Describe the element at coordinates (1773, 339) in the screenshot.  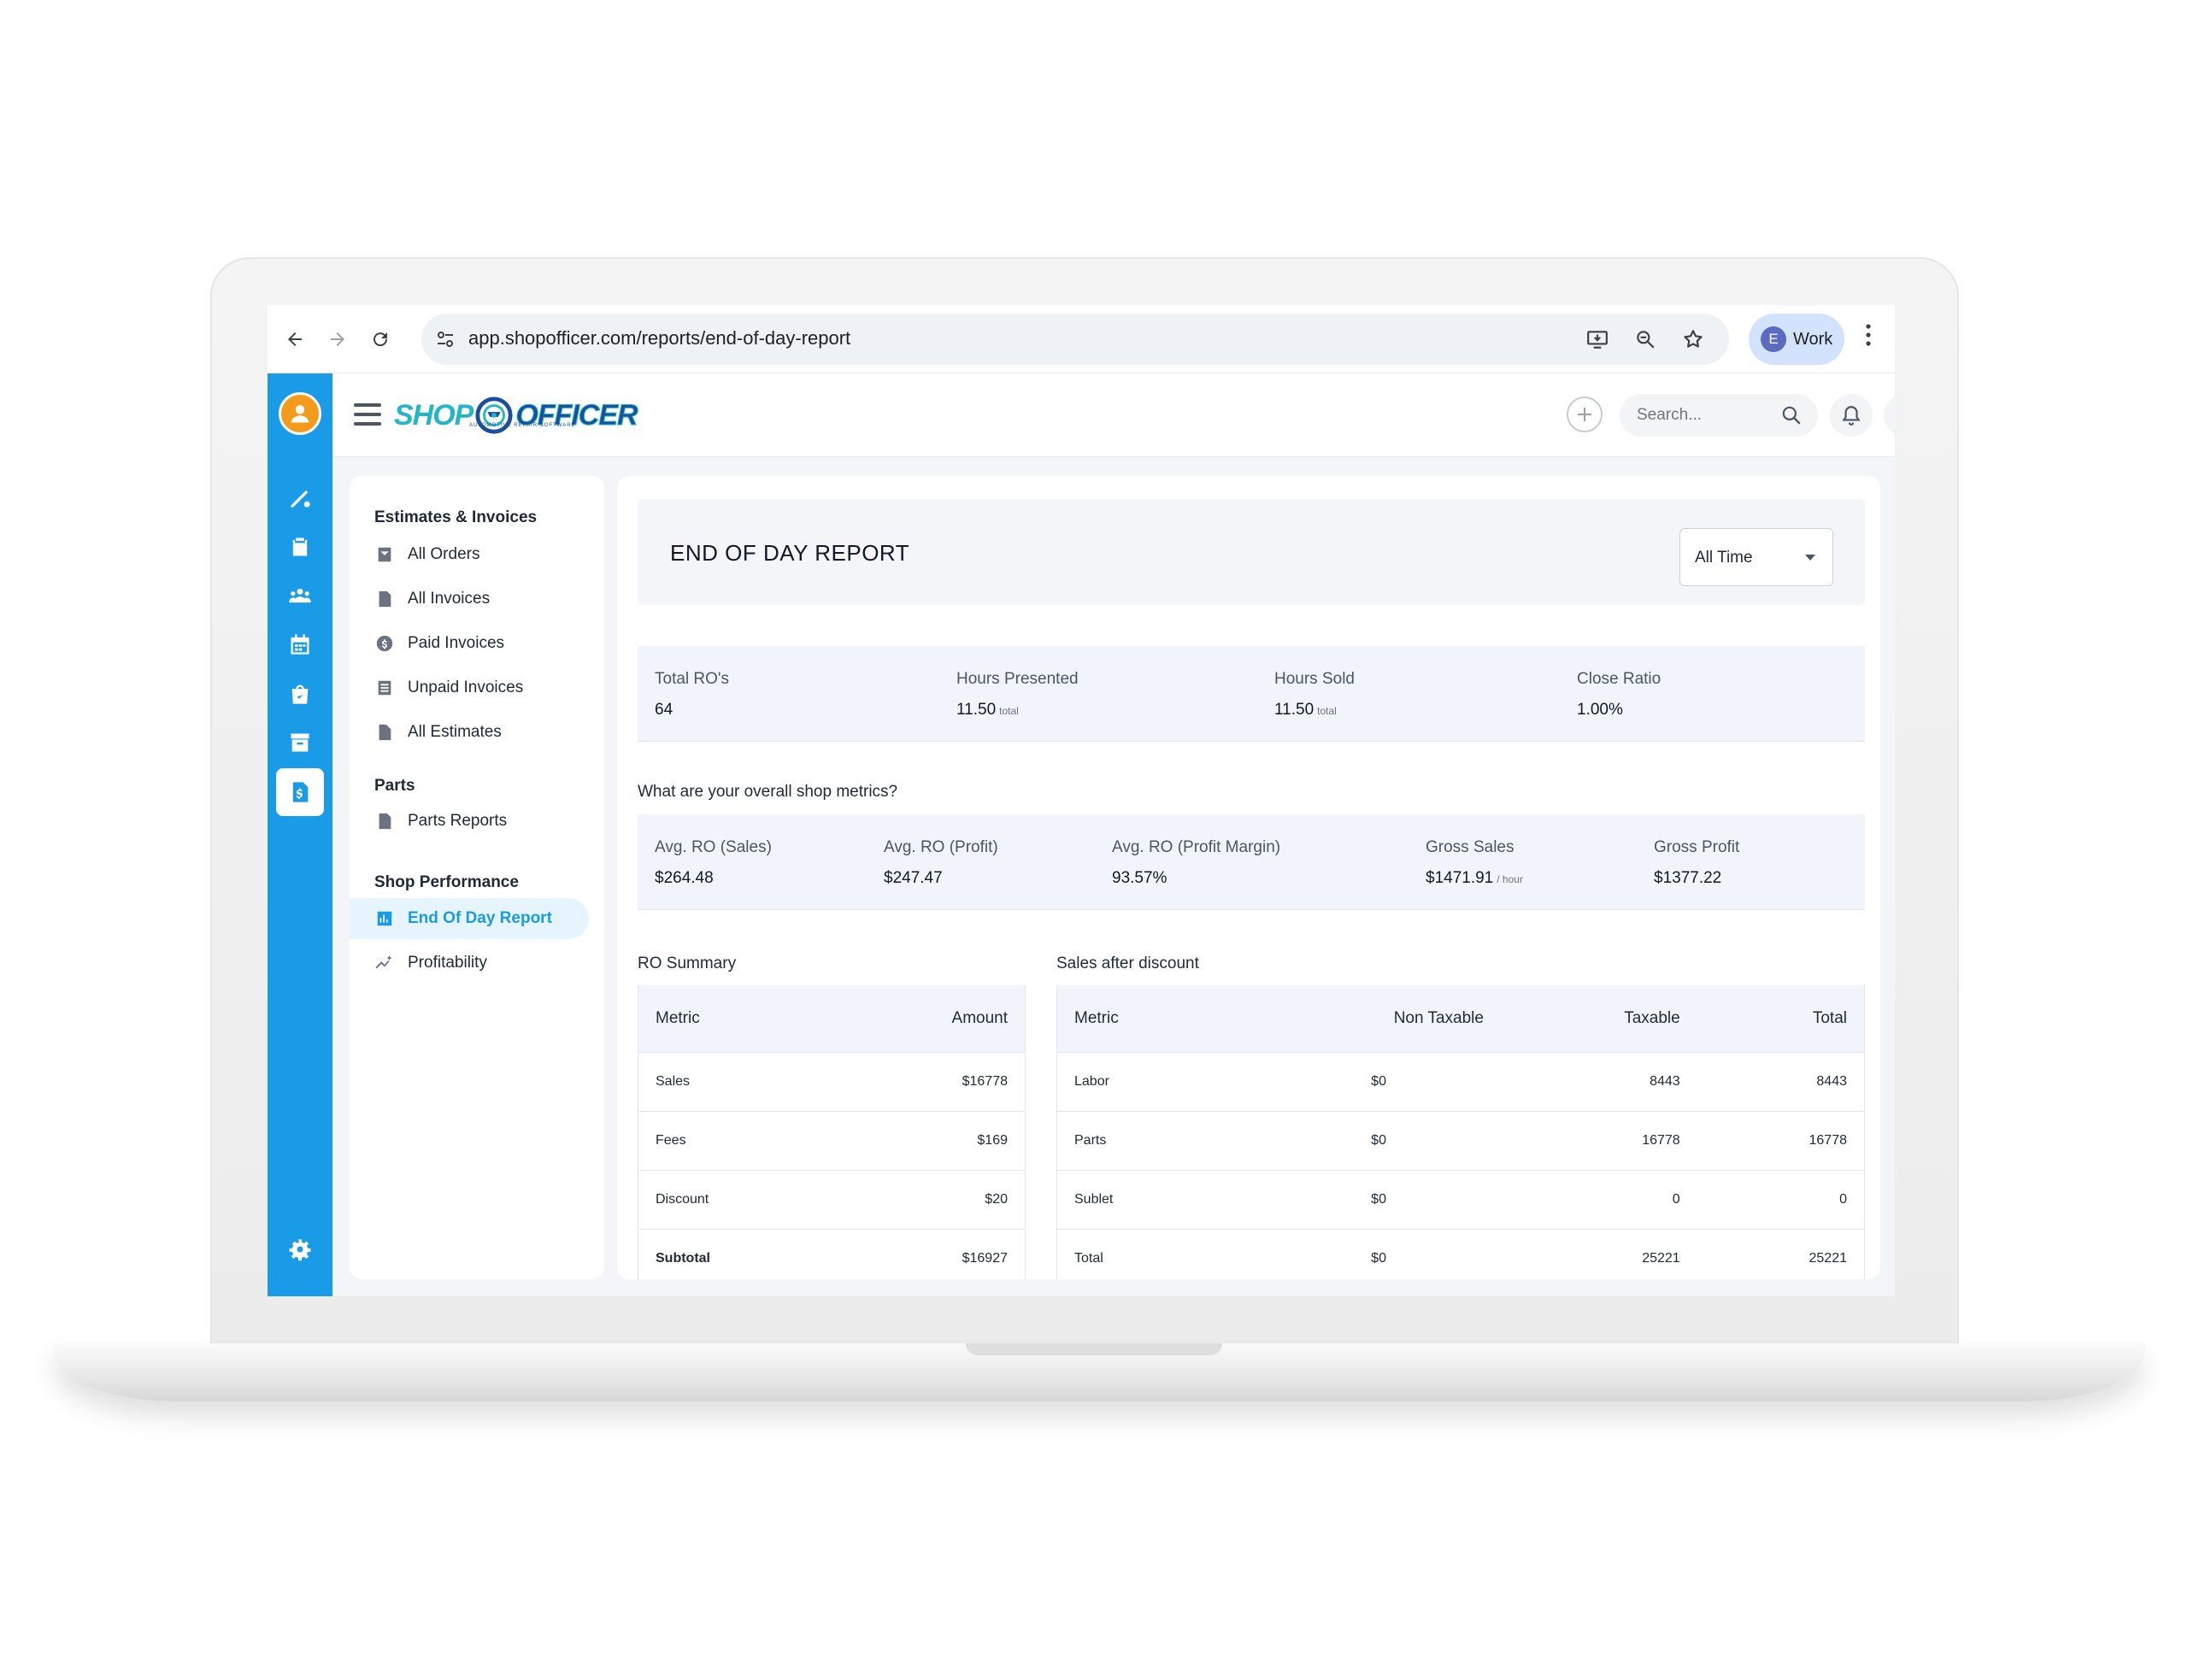
I see `profile-avatar: E` at that location.